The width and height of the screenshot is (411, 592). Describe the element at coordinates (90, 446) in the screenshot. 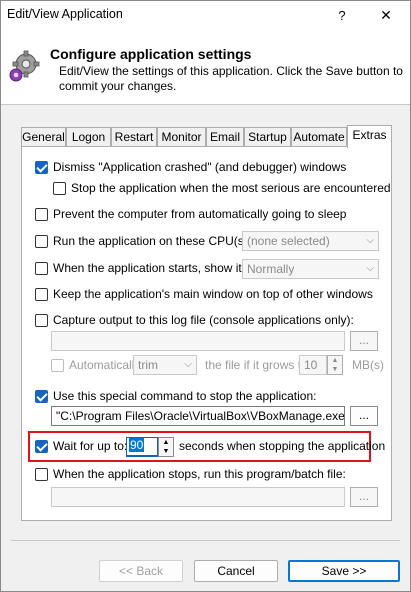

I see `wait-for-label: Wait for up to:` at that location.